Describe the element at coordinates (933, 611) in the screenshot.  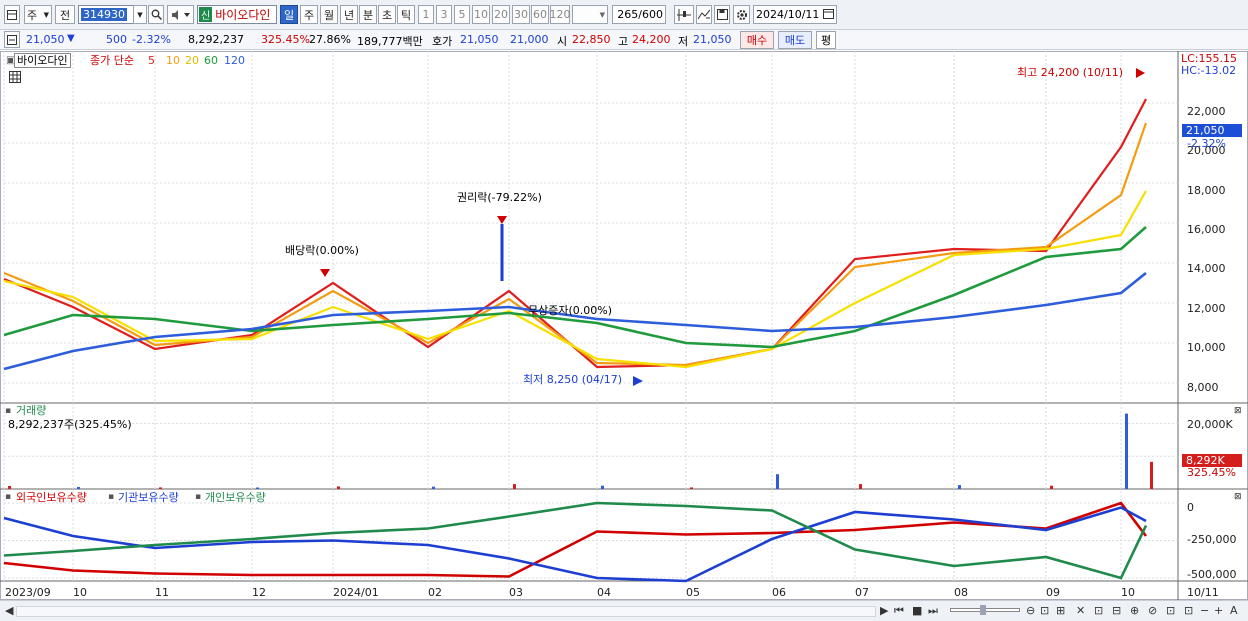
I see `scroll-last-icon: ⏭` at that location.